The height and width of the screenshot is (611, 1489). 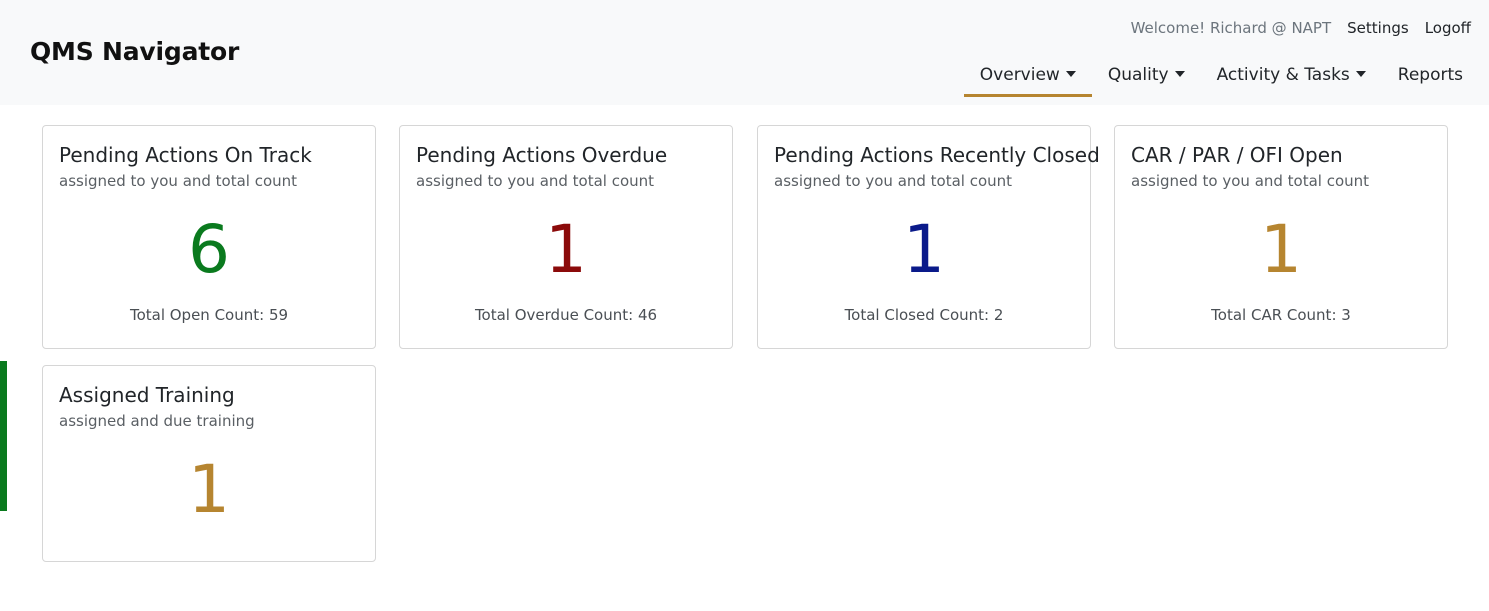 What do you see at coordinates (157, 421) in the screenshot?
I see `card-subtitle: assigned and due training` at bounding box center [157, 421].